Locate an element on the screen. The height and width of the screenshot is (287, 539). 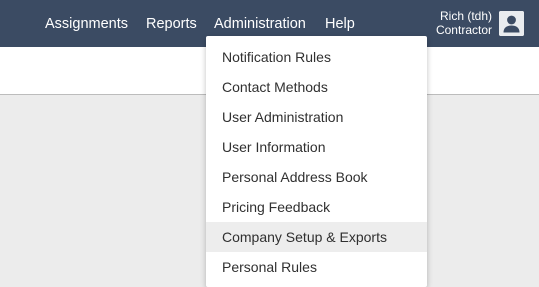
user-name: Rich (tdh) is located at coordinates (465, 16).